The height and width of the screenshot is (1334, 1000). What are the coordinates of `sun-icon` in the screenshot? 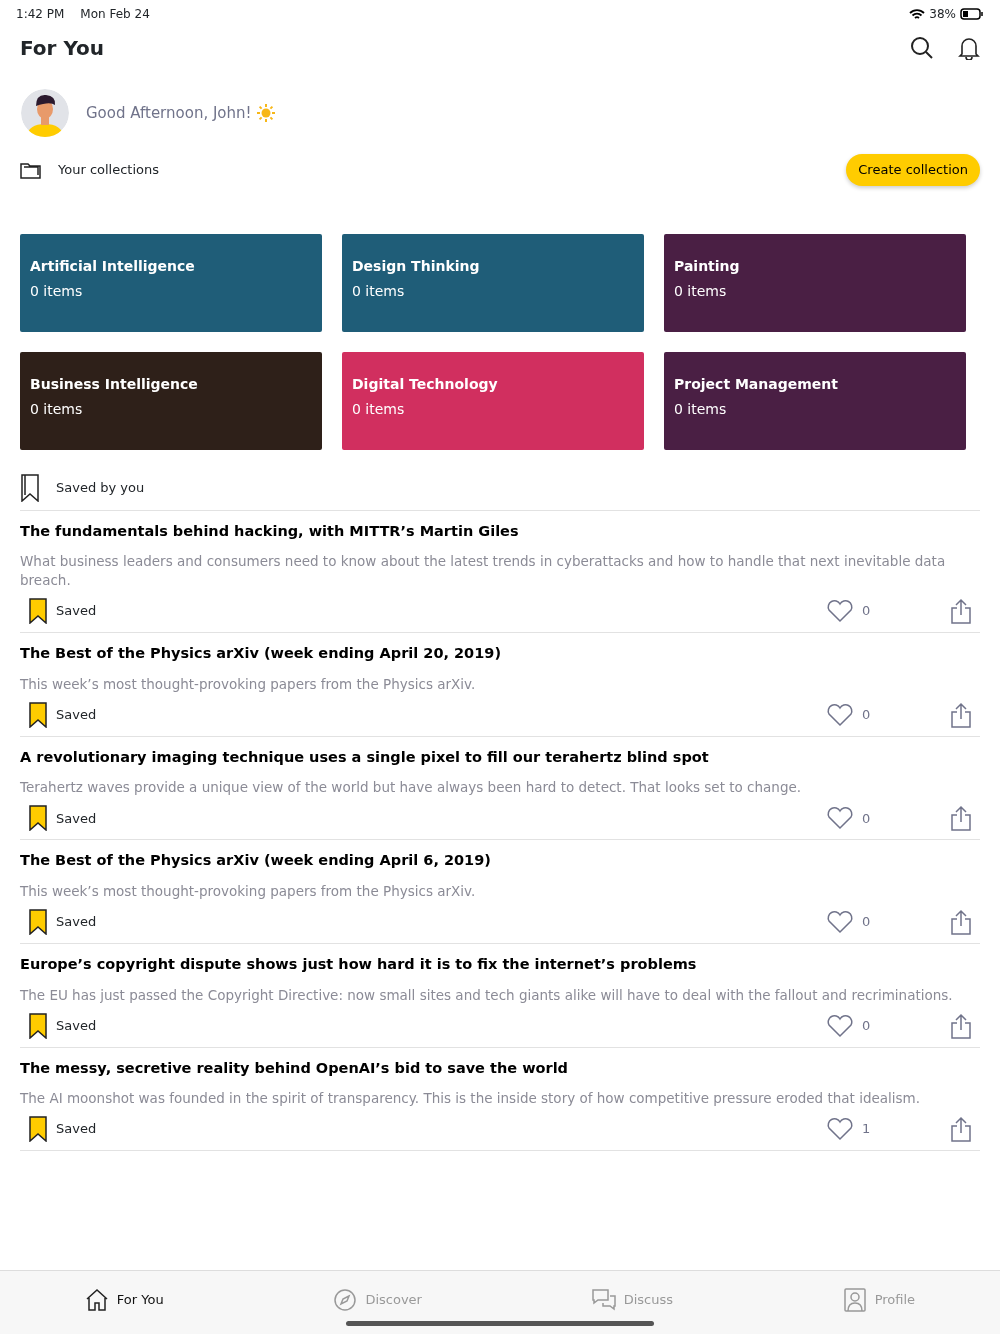 It's located at (265, 113).